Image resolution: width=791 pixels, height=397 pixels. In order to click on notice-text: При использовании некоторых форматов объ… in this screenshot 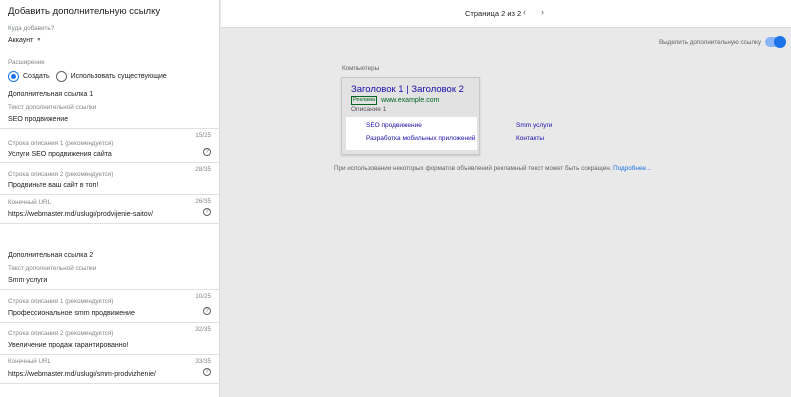, I will do `click(474, 168)`.